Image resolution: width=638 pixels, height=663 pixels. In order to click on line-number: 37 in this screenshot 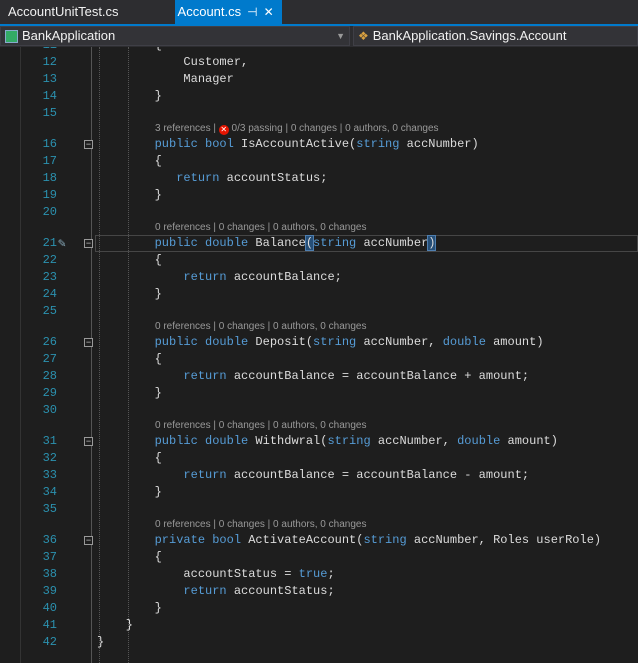, I will do `click(49, 557)`.